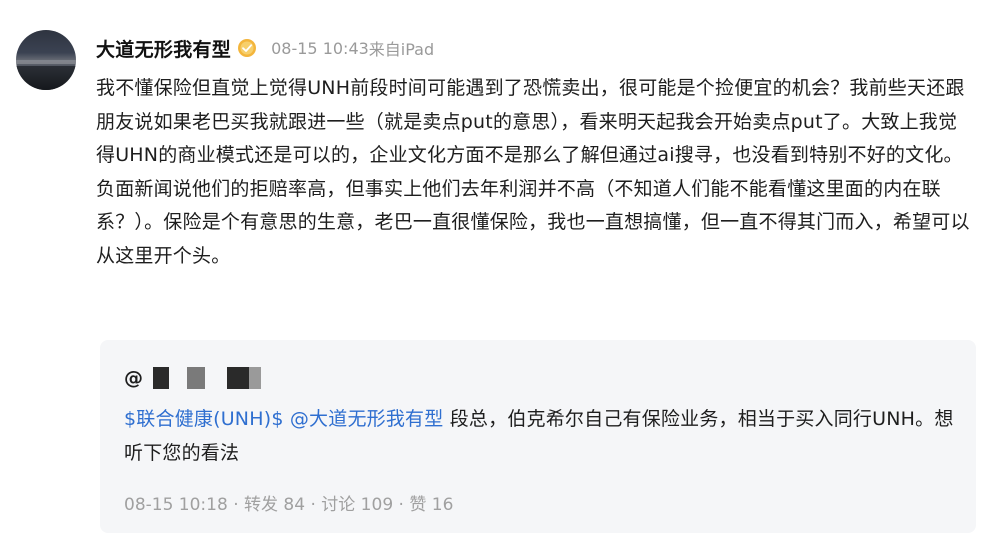 The width and height of the screenshot is (988, 535). Describe the element at coordinates (274, 505) in the screenshot. I see `repost-count: 转发 84` at that location.